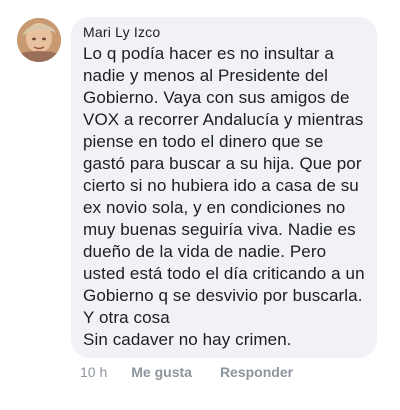  I want to click on comment-actions: 10 h Me gusta Responder, so click(186, 372).